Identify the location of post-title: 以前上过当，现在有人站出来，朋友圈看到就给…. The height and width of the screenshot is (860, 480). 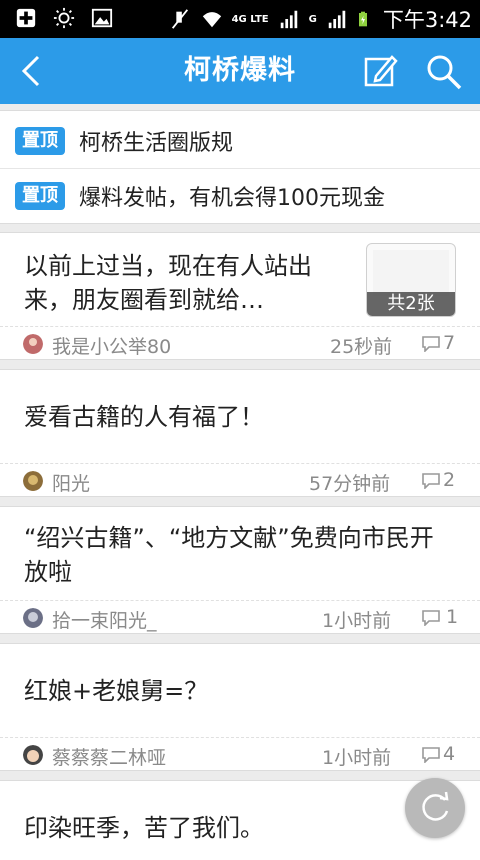
(168, 283).